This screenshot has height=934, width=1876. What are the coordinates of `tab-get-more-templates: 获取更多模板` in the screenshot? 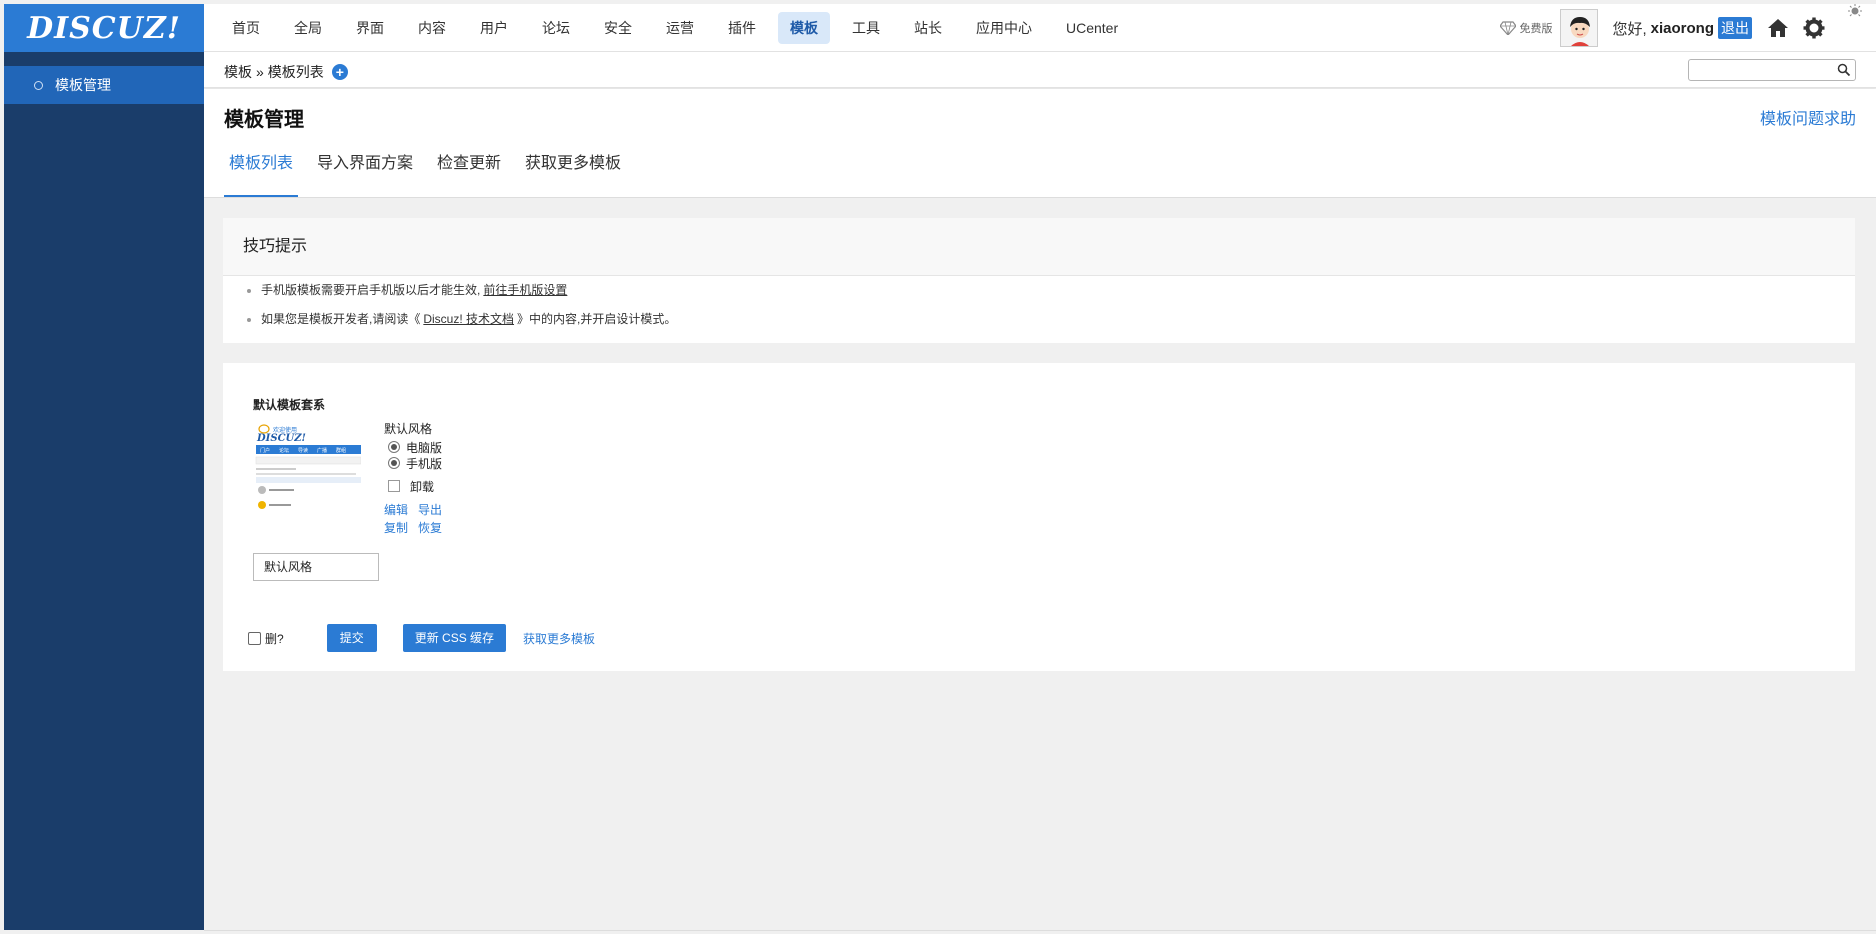 It's located at (573, 175).